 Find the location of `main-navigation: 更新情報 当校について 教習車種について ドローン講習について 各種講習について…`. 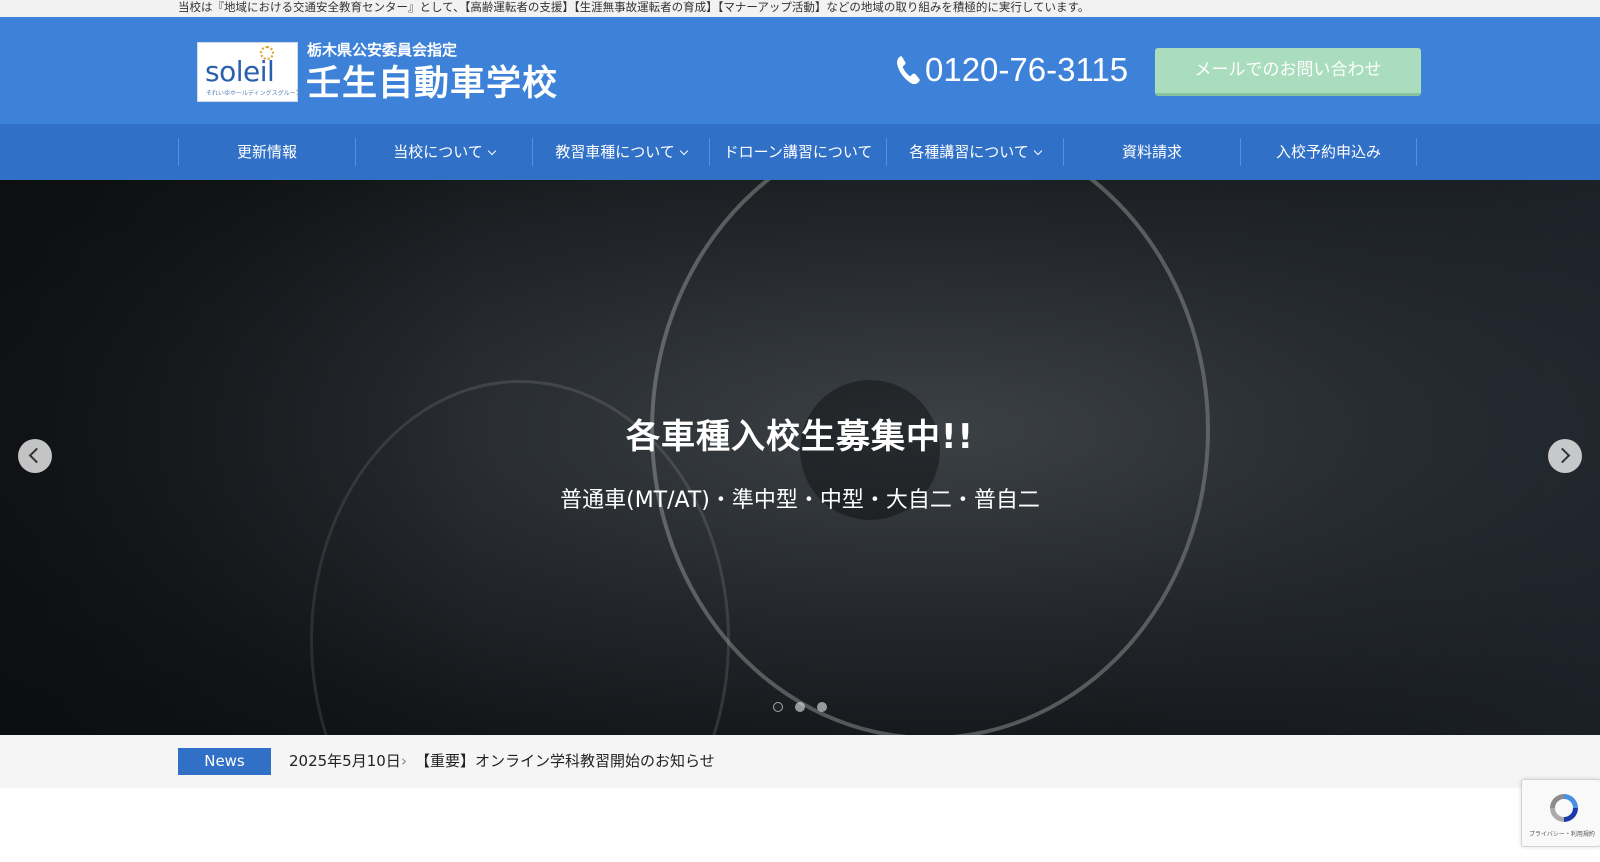

main-navigation: 更新情報 当校について 教習車種について ドローン講習について 各種講習について… is located at coordinates (800, 152).